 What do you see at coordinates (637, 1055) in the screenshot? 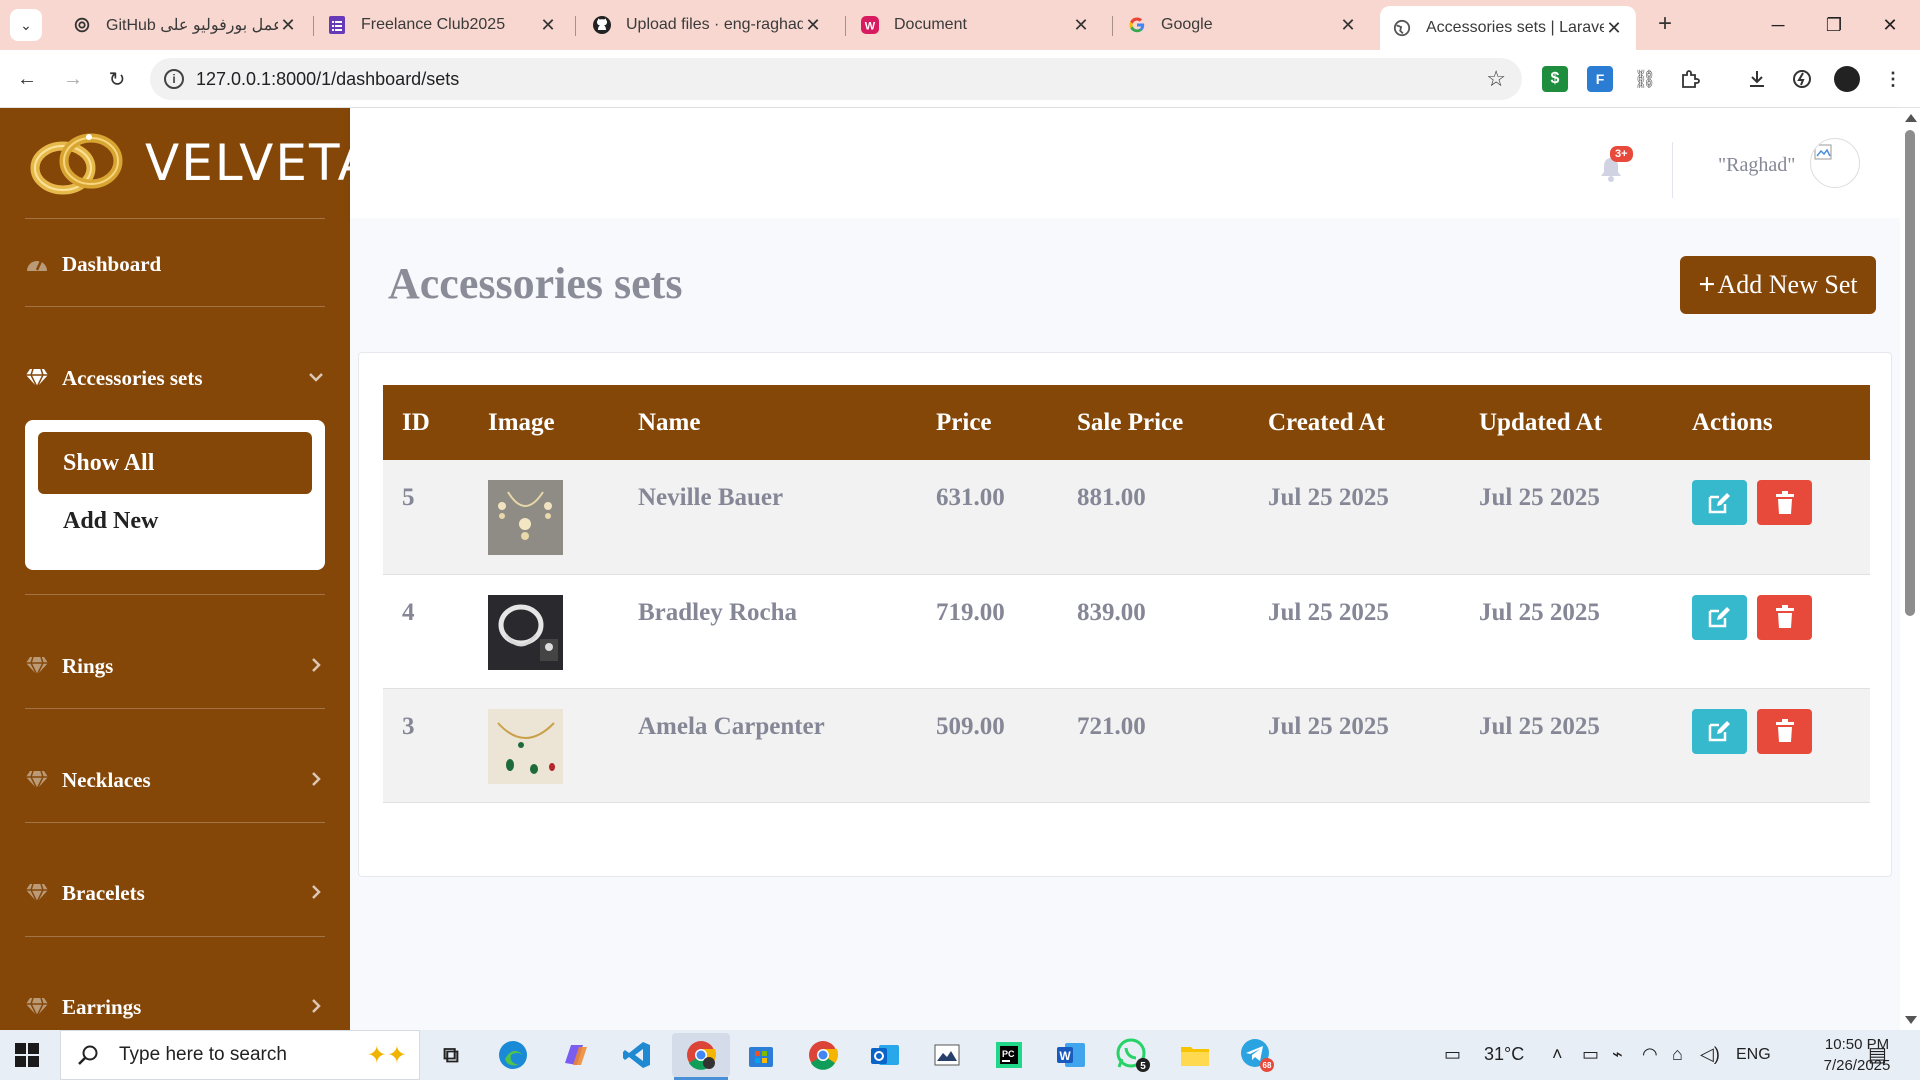
I see `vscode-icon` at bounding box center [637, 1055].